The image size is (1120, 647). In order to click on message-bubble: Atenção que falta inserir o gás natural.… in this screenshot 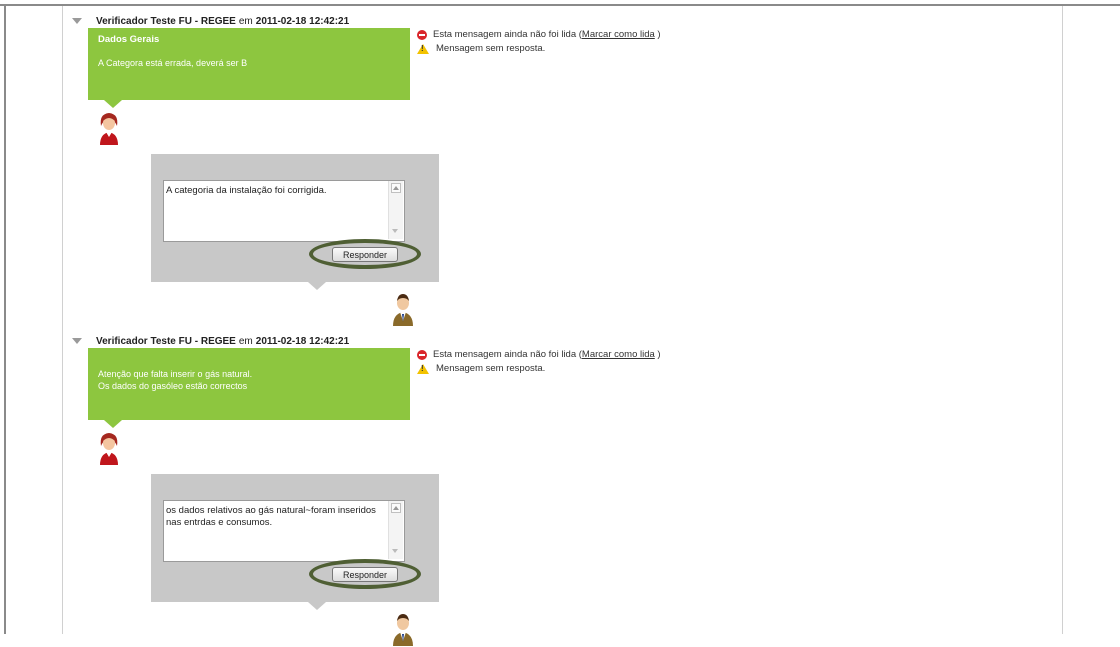, I will do `click(249, 384)`.